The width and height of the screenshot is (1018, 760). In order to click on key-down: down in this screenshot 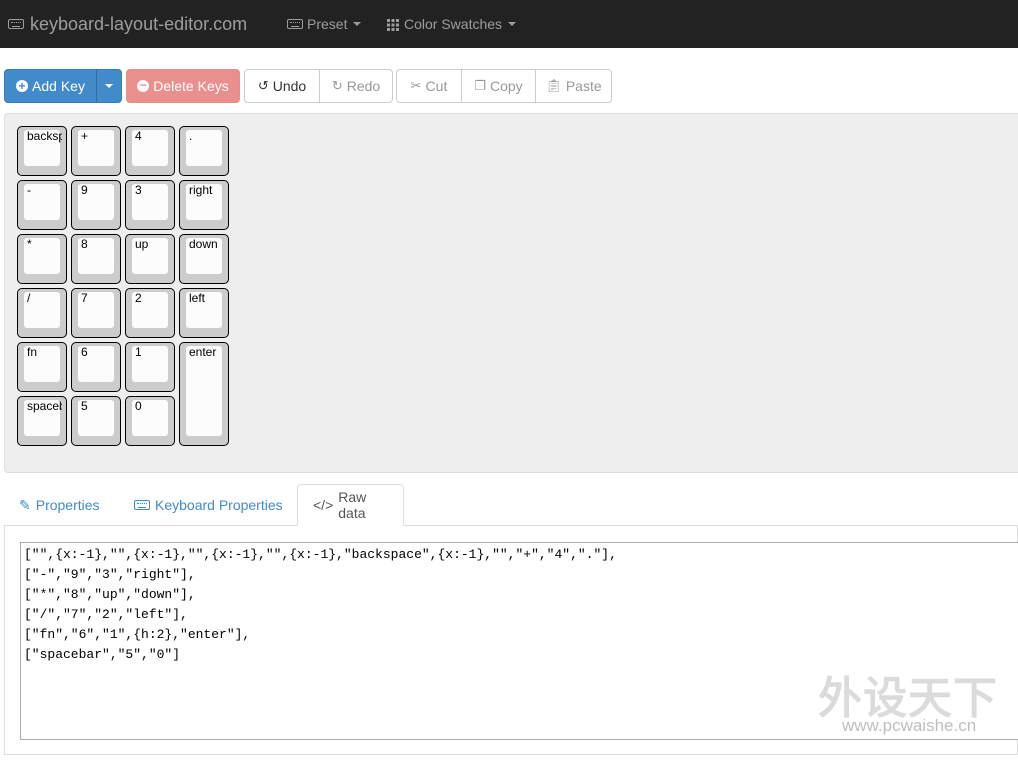, I will do `click(204, 259)`.